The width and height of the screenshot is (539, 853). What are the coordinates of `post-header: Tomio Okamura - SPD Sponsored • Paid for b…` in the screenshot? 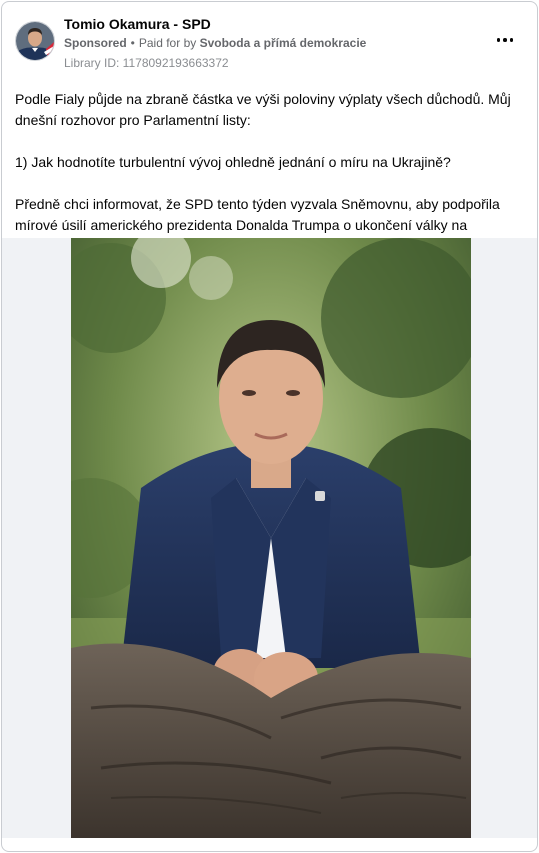 It's located at (269, 42).